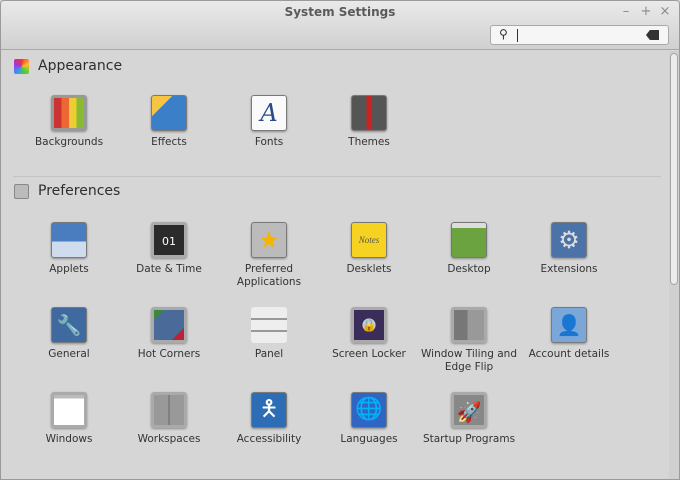 This screenshot has width=680, height=480. I want to click on settings-item-windows: Windows, so click(69, 419).